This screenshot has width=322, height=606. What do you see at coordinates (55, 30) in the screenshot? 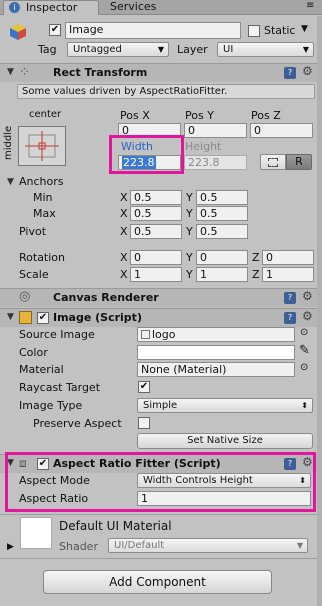
I see `active-checkbox: ✔` at bounding box center [55, 30].